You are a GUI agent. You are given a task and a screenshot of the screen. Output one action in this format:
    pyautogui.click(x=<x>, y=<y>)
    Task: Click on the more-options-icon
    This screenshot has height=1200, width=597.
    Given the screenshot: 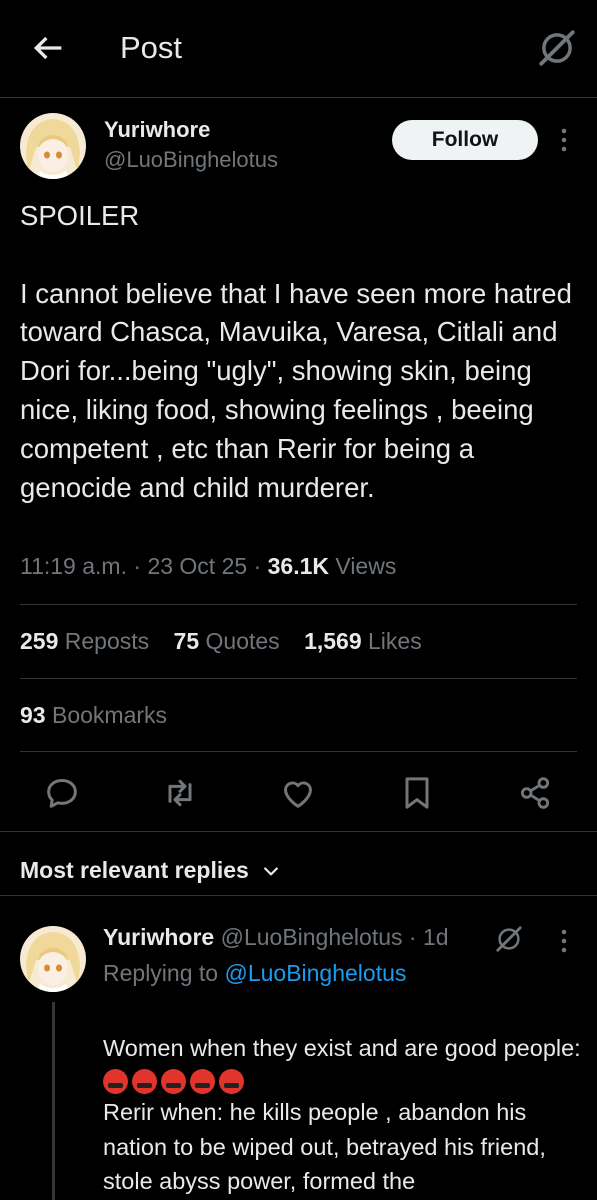 What is the action you would take?
    pyautogui.click(x=564, y=140)
    